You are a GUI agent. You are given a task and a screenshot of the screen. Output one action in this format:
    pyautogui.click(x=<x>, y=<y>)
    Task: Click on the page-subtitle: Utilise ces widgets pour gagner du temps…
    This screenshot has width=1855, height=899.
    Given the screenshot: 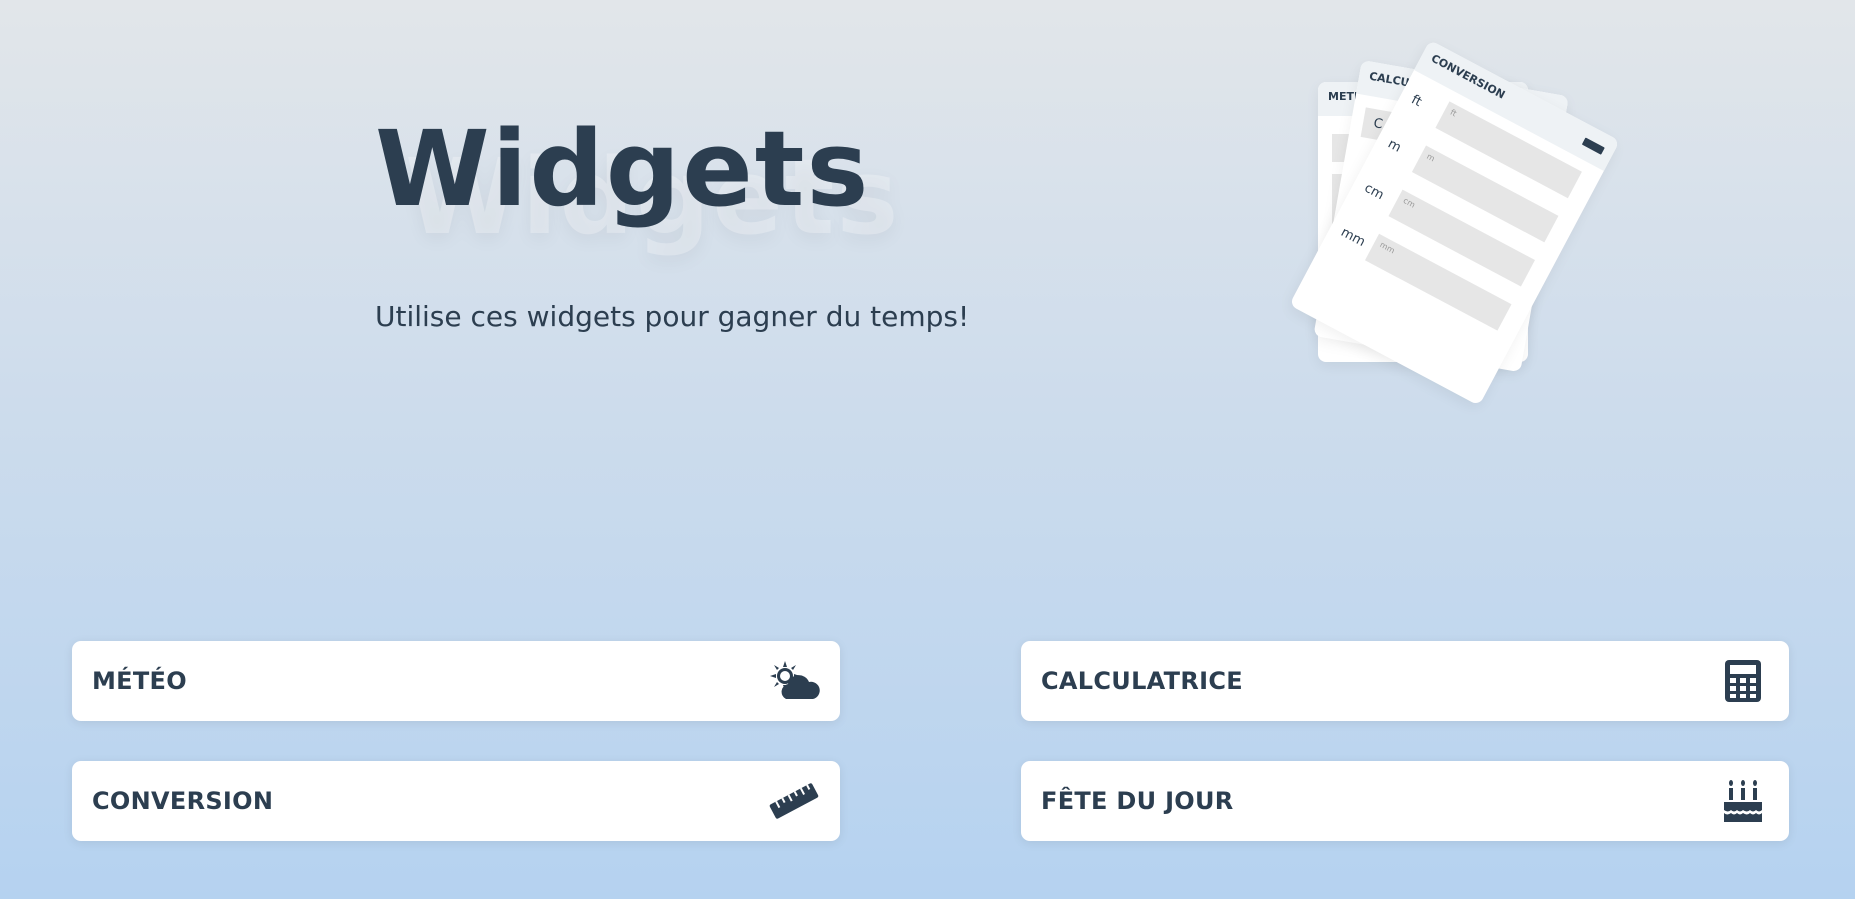 What is the action you would take?
    pyautogui.click(x=672, y=316)
    